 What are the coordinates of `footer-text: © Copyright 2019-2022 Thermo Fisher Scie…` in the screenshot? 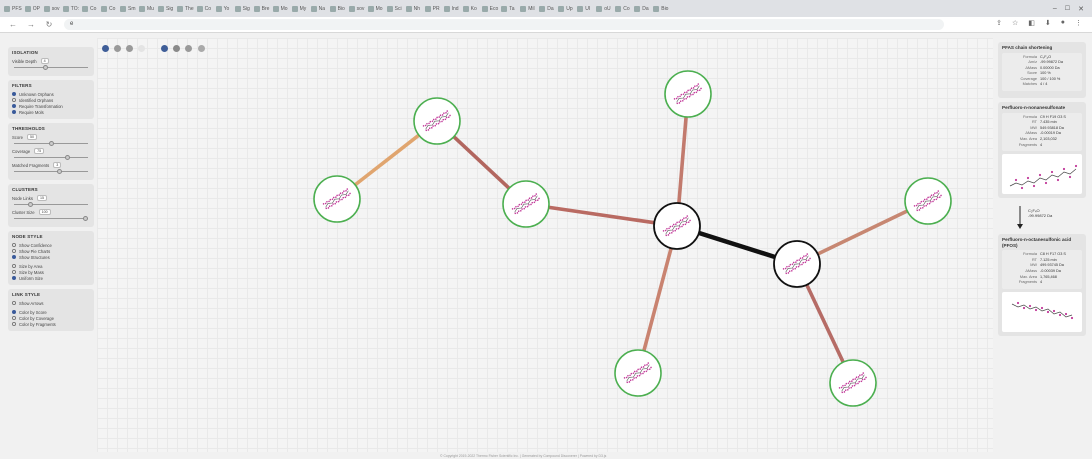 It's located at (523, 456).